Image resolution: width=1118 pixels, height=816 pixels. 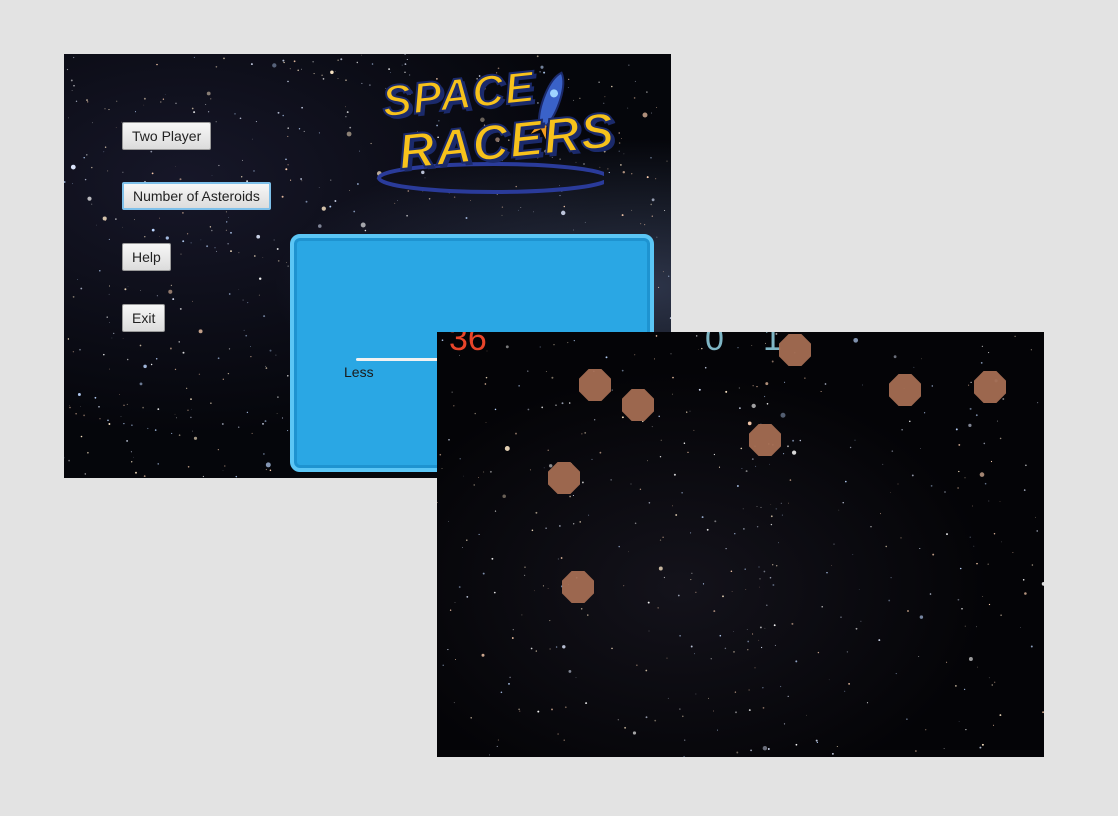 I want to click on two-player-button: Two Player, so click(x=167, y=136).